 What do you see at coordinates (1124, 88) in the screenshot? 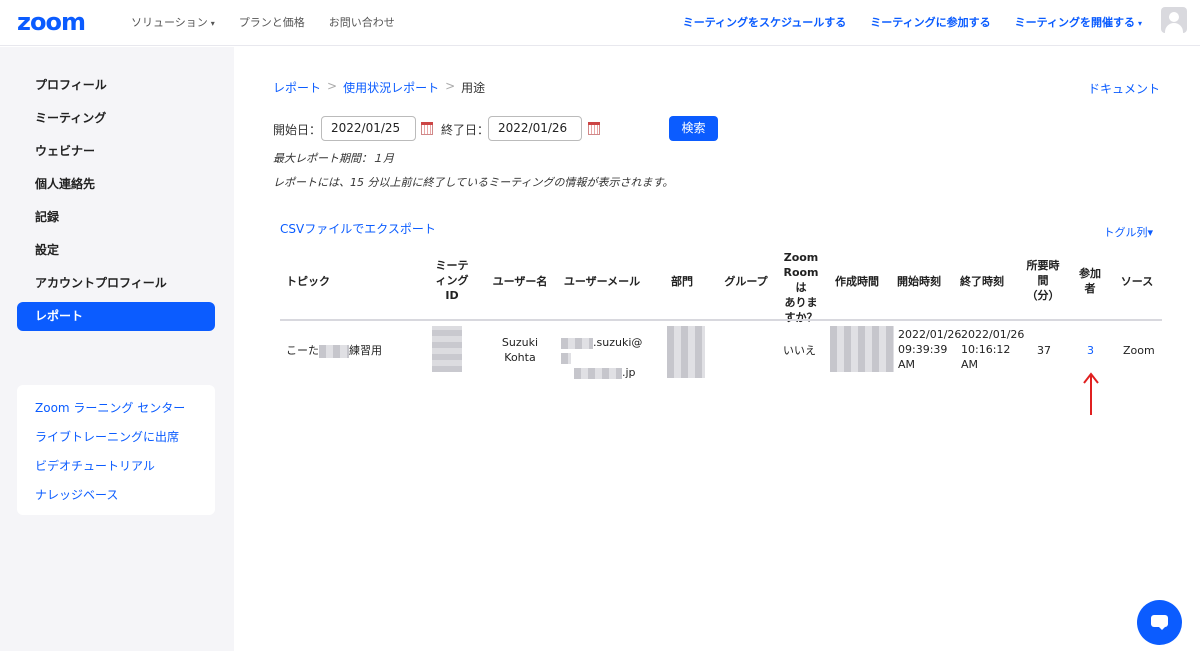
I see `documentation-link: ドキュメント` at bounding box center [1124, 88].